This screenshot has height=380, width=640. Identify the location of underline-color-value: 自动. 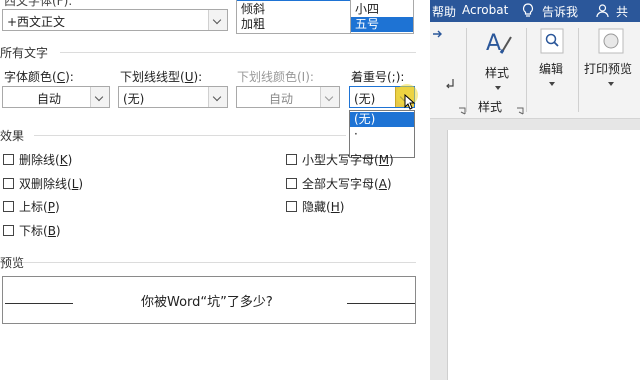
(281, 99).